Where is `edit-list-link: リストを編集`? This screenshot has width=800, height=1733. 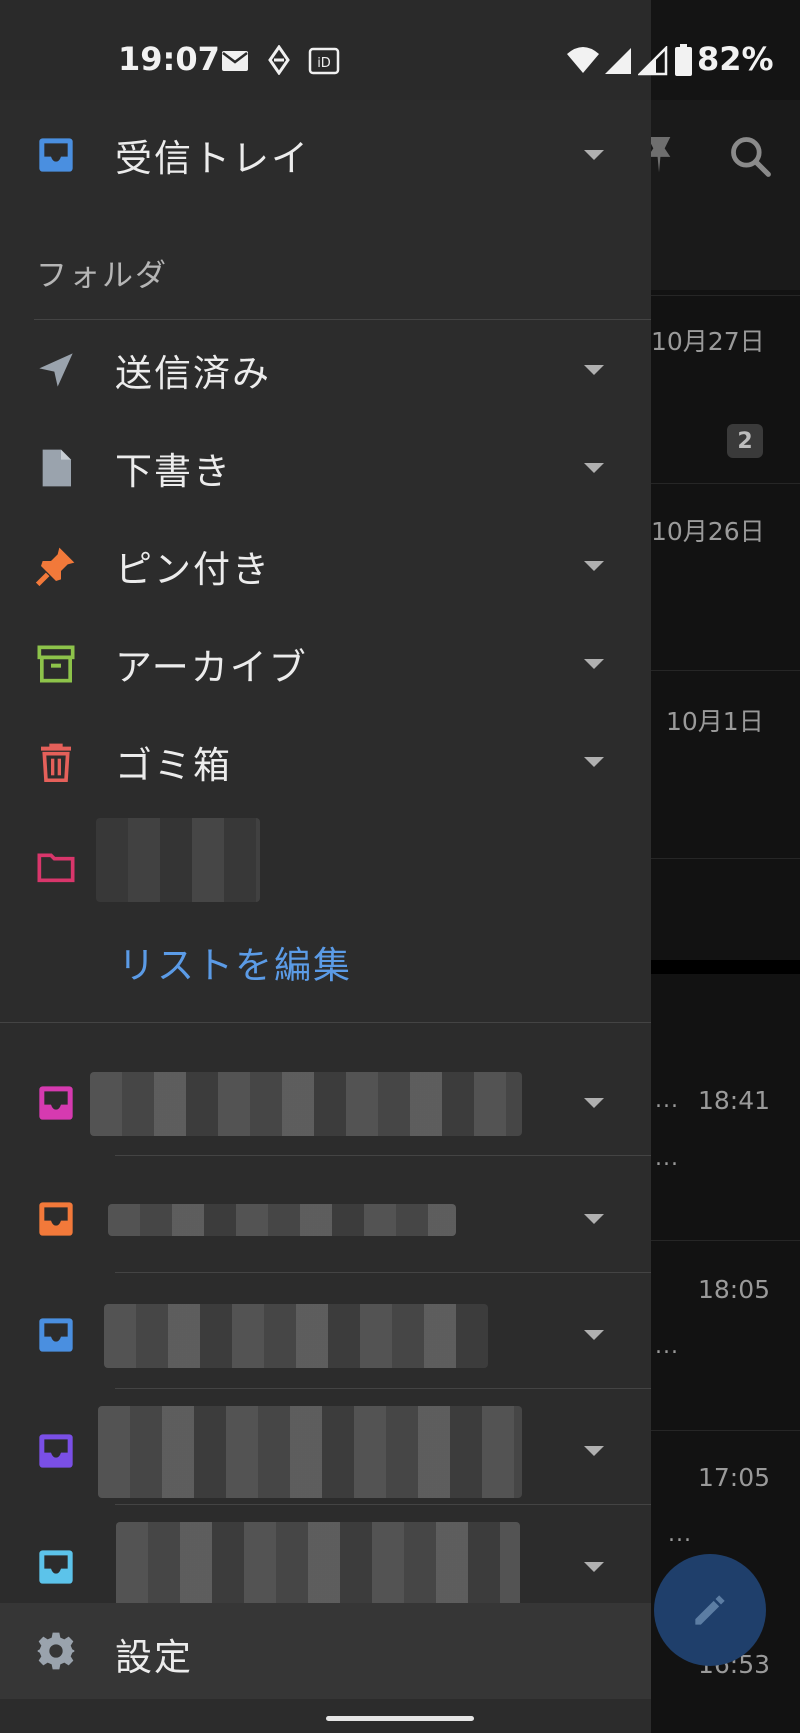
edit-list-link: リストを編集 is located at coordinates (235, 962).